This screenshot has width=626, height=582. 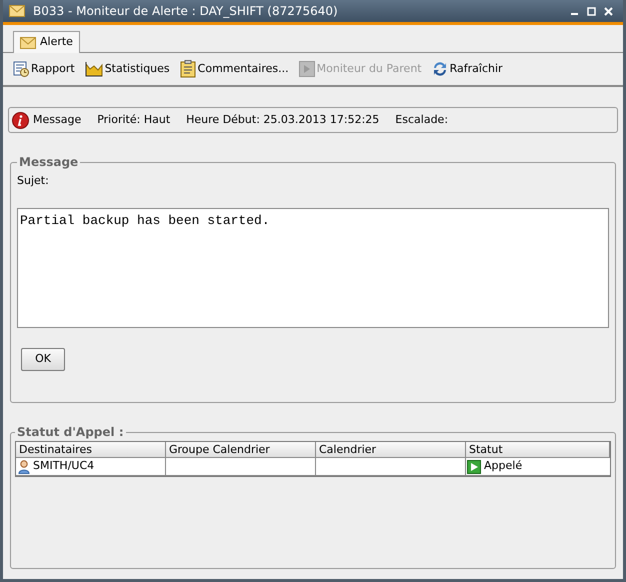 What do you see at coordinates (44, 69) in the screenshot?
I see `toolbar-button: Rapport` at bounding box center [44, 69].